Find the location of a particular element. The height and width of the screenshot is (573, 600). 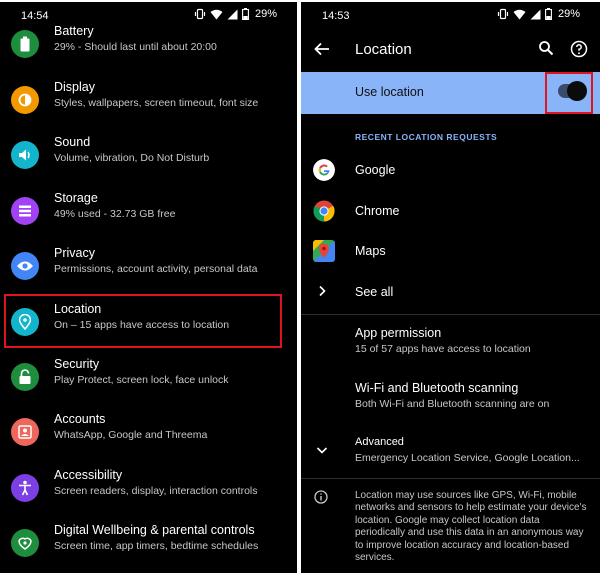

recent-app-name: Google is located at coordinates (375, 170).